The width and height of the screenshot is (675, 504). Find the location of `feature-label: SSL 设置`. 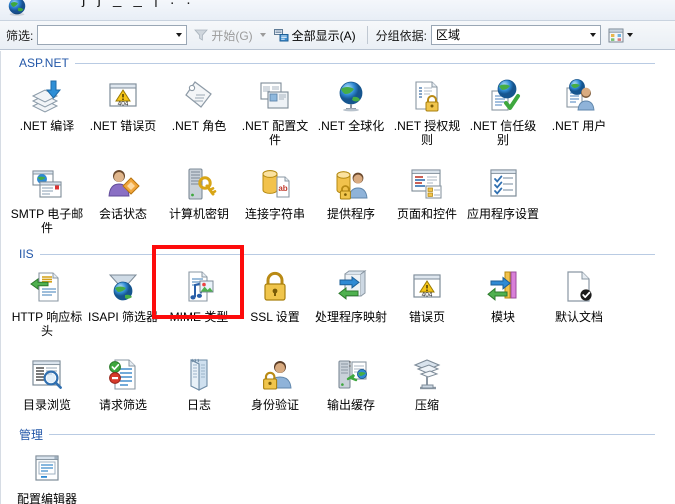

feature-label: SSL 设置 is located at coordinates (275, 317).